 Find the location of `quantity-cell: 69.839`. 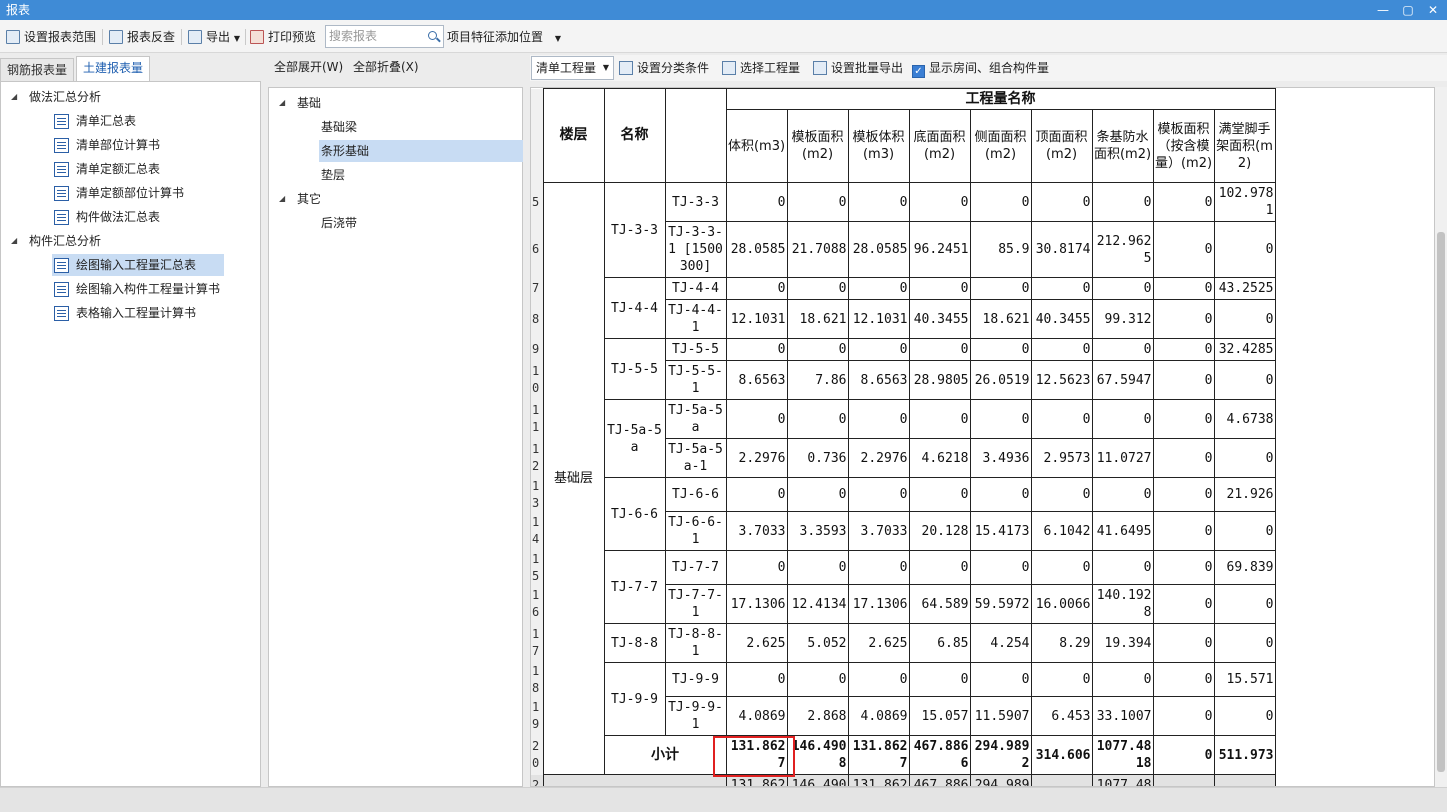

quantity-cell: 69.839 is located at coordinates (1244, 567).